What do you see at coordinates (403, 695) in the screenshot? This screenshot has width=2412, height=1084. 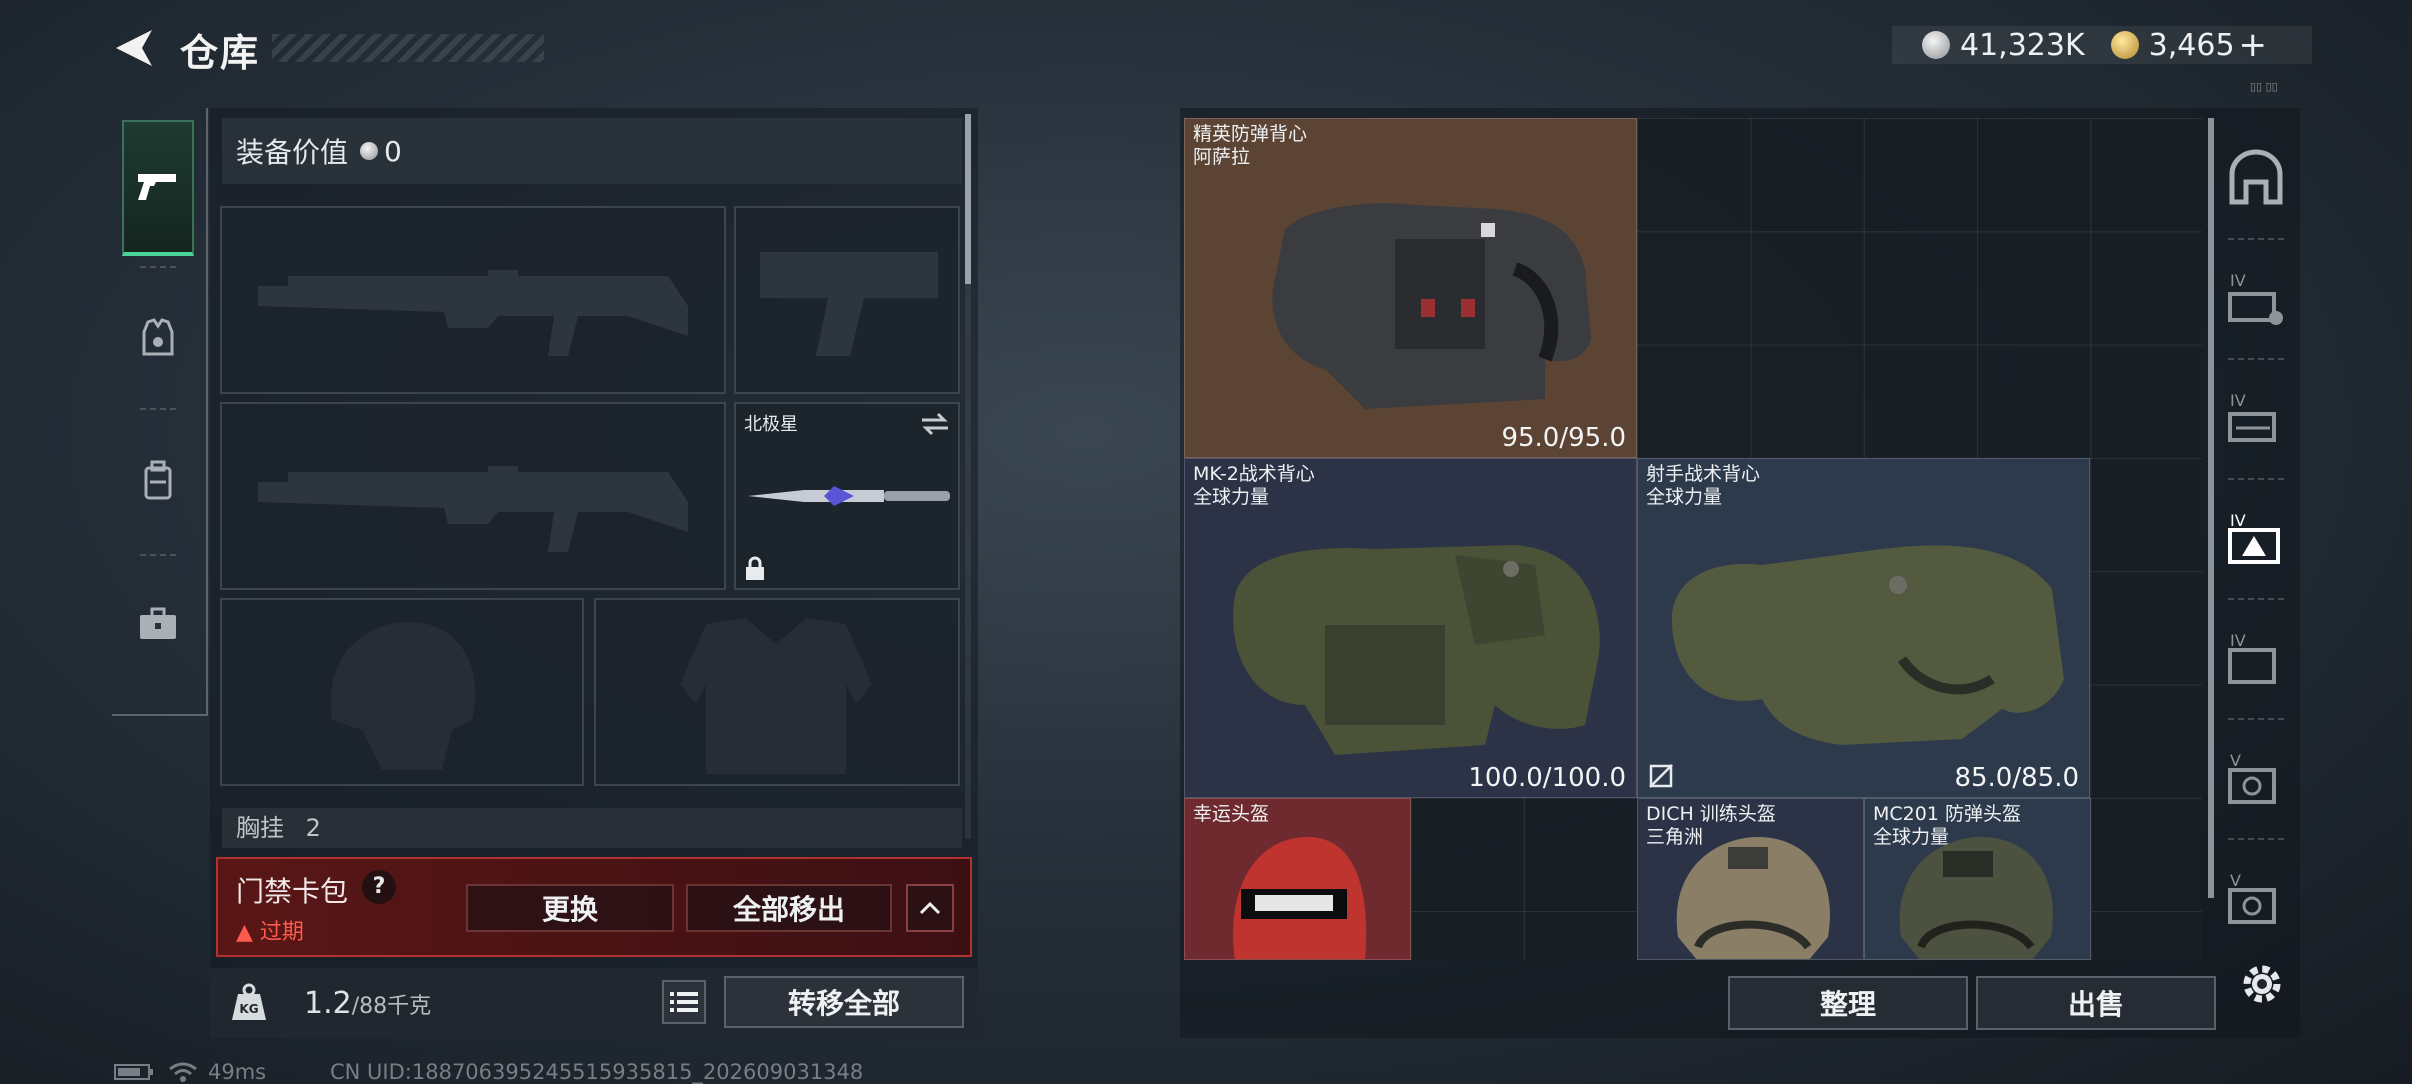 I see `helmet-silhouette-icon` at bounding box center [403, 695].